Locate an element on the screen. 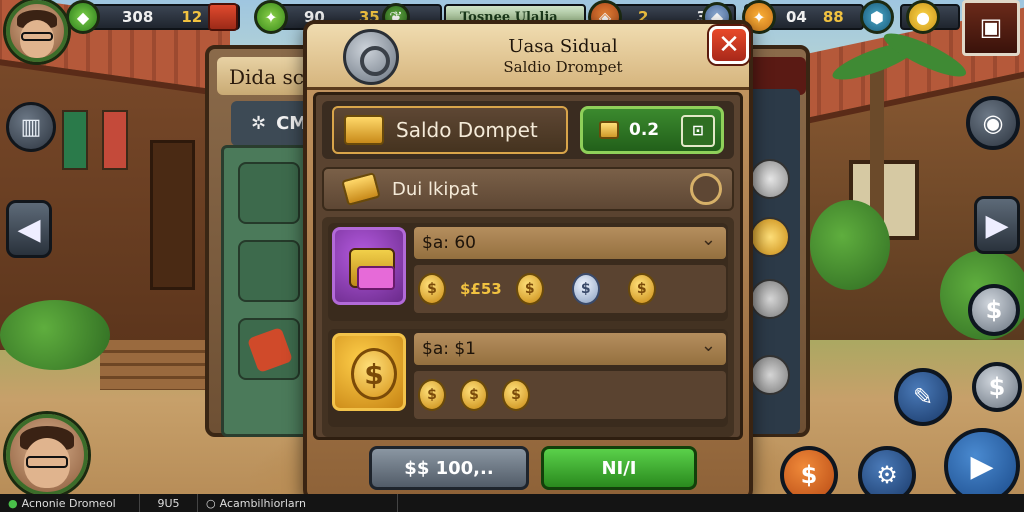 This screenshot has height=512, width=1024. dialog-title: Uasa Sidual is located at coordinates (563, 46).